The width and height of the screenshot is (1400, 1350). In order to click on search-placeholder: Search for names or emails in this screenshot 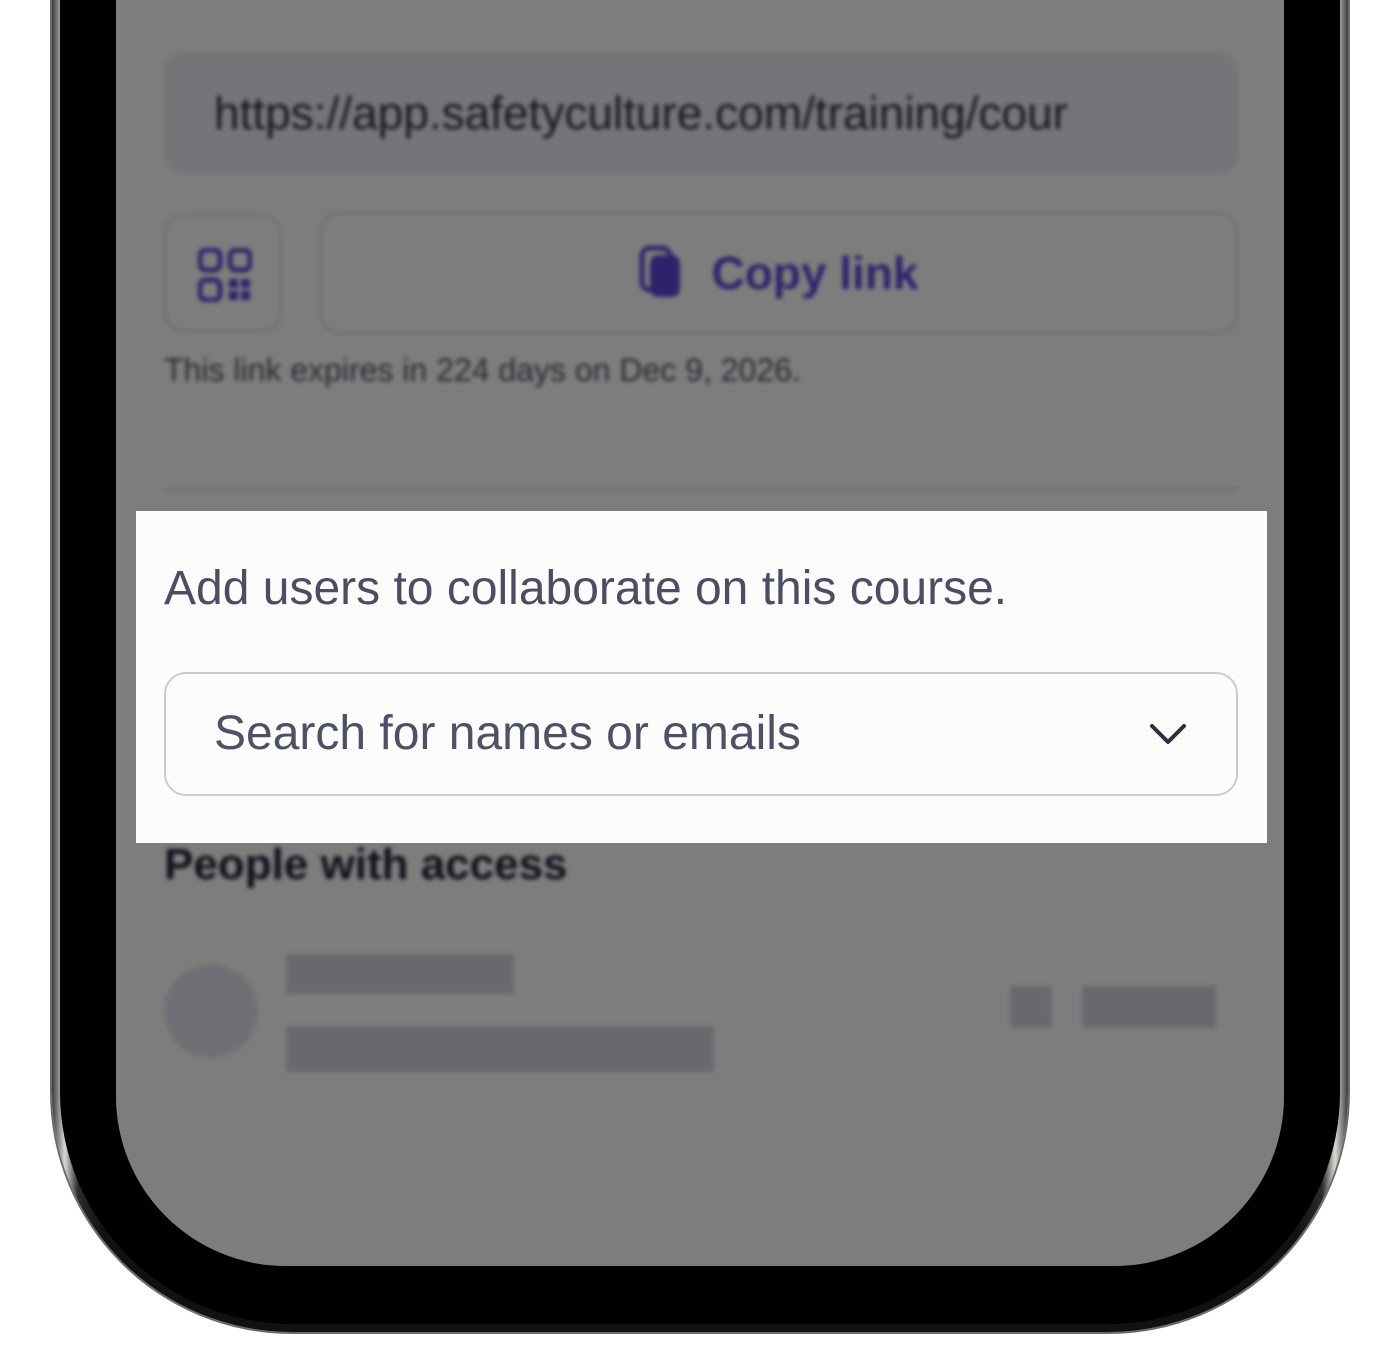, I will do `click(507, 733)`.